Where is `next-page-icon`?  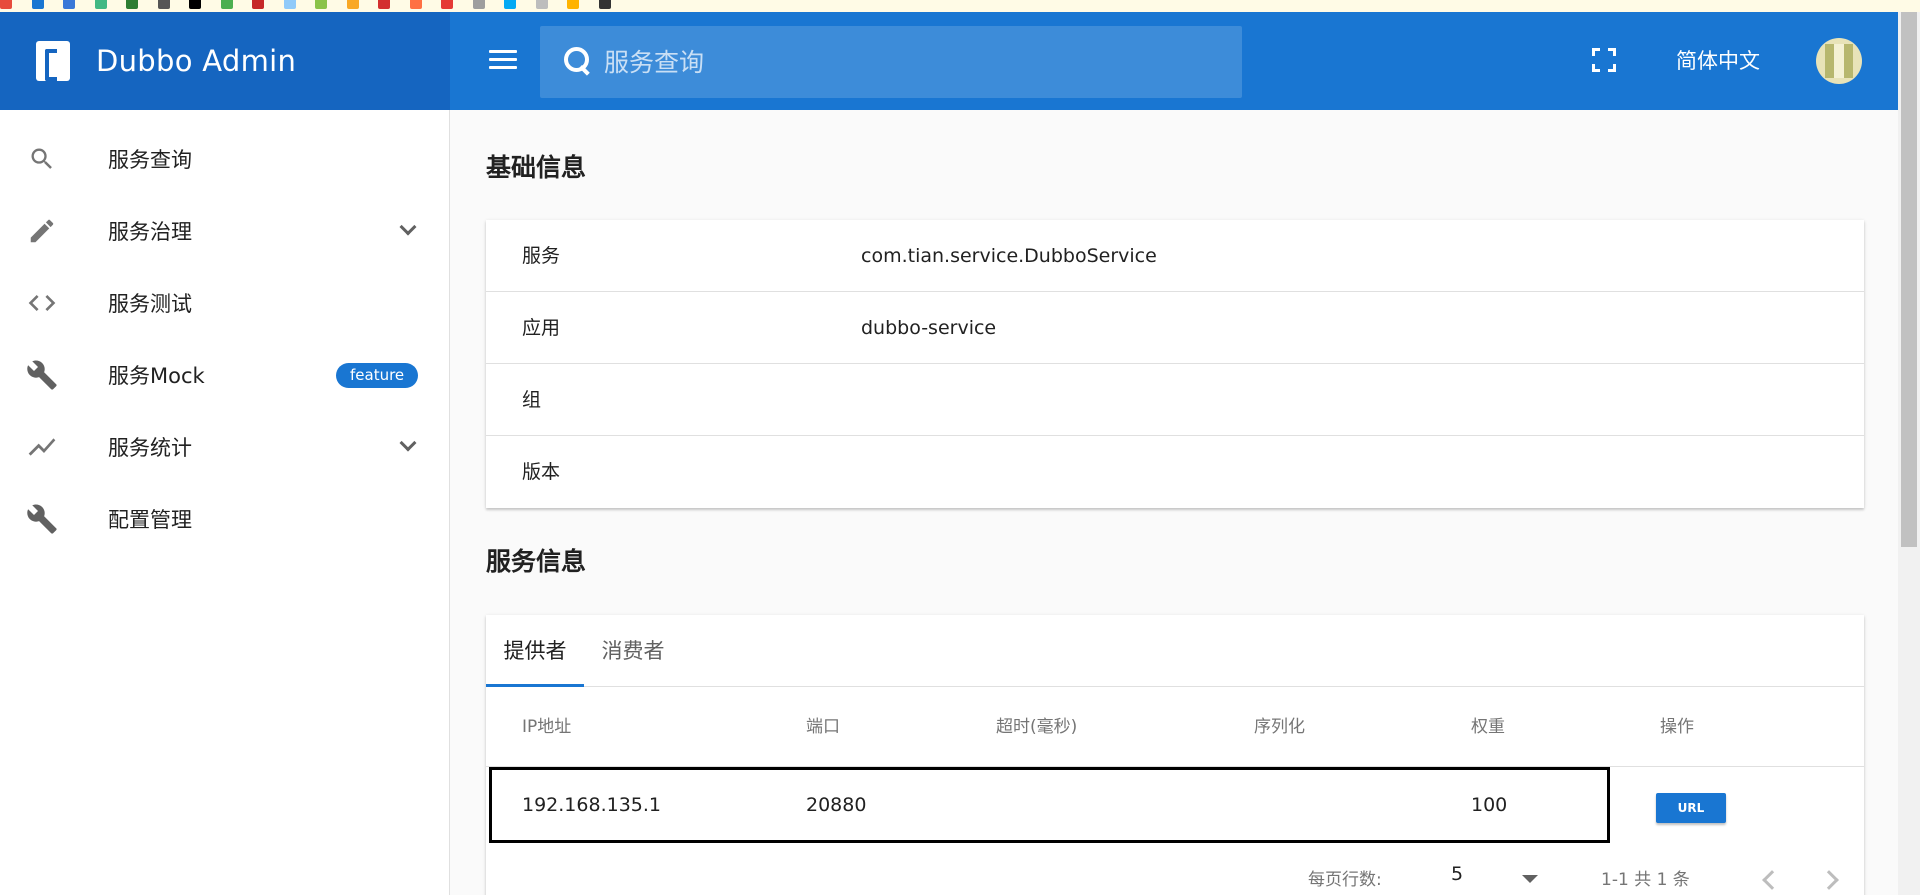 next-page-icon is located at coordinates (1831, 879).